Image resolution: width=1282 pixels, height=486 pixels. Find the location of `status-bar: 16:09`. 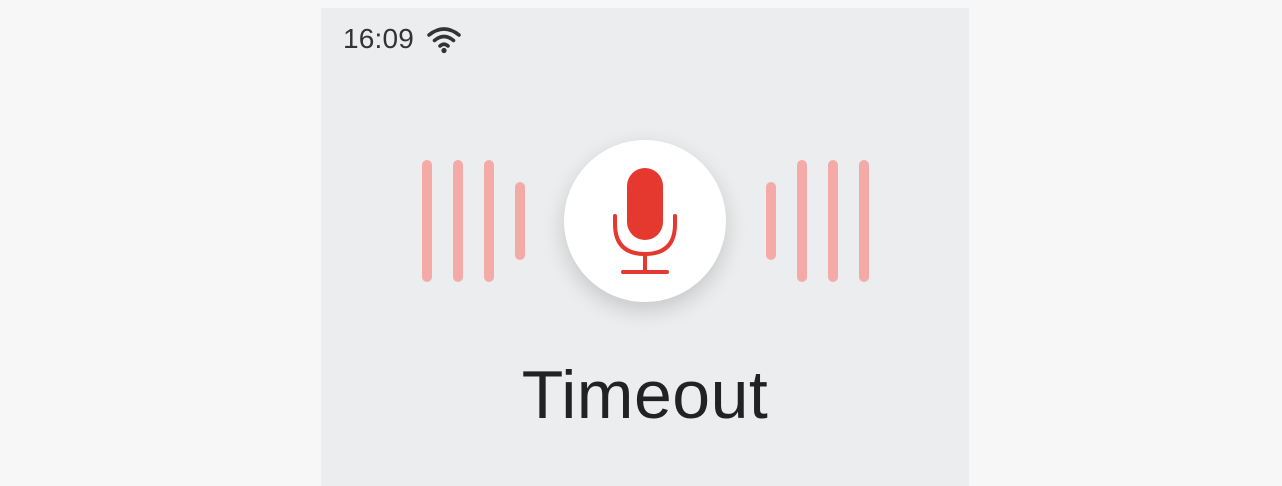

status-bar: 16:09 is located at coordinates (402, 39).